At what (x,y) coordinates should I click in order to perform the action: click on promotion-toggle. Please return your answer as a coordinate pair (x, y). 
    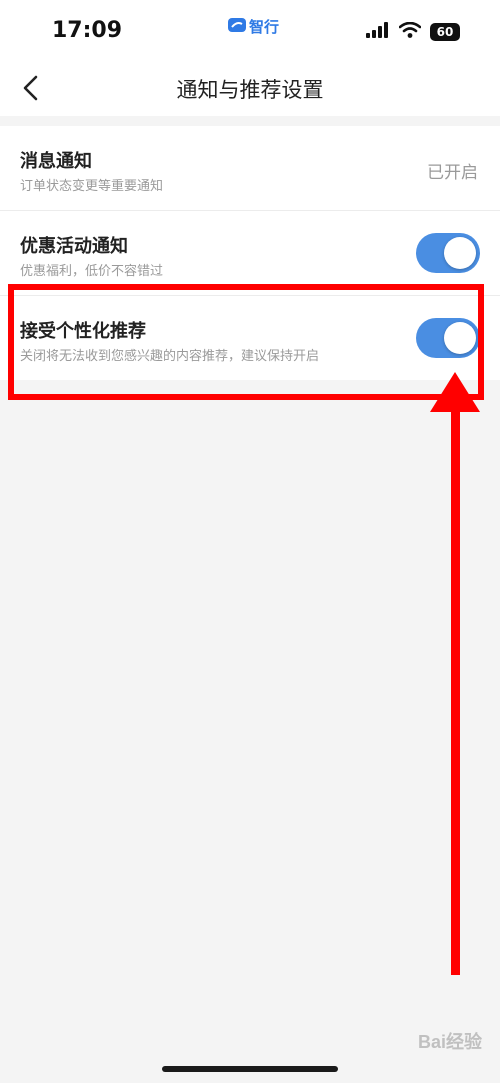
    Looking at the image, I should click on (448, 253).